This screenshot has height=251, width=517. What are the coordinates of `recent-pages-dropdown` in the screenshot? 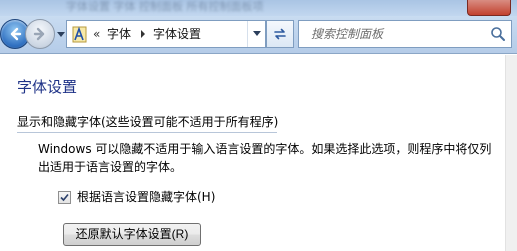 It's located at (60, 34).